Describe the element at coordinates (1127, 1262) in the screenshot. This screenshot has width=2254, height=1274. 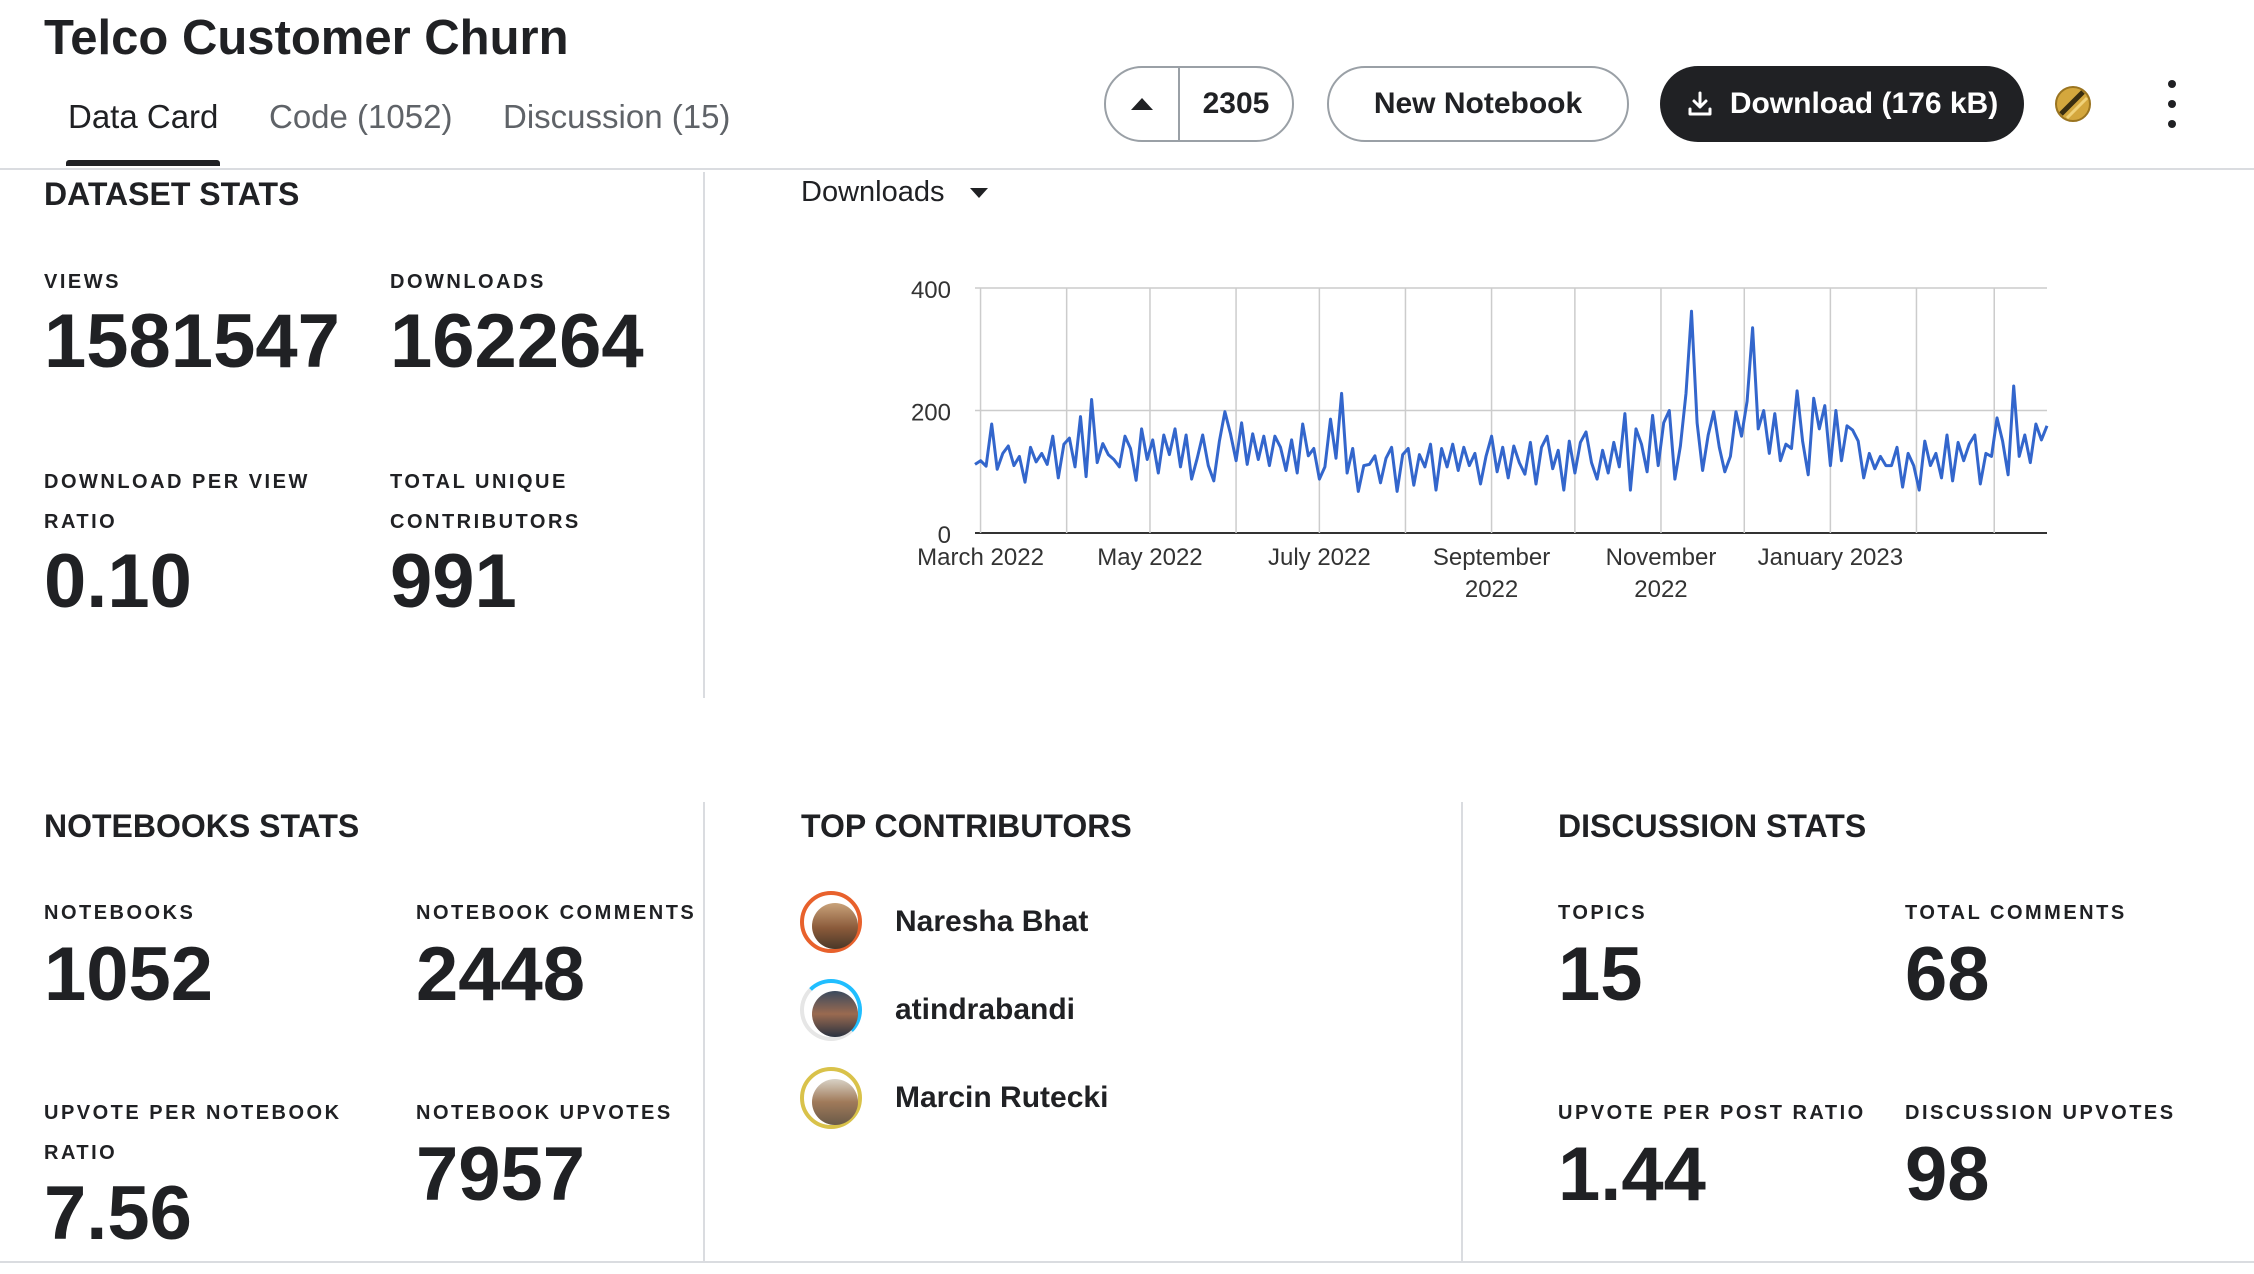
I see `bottom-divider` at that location.